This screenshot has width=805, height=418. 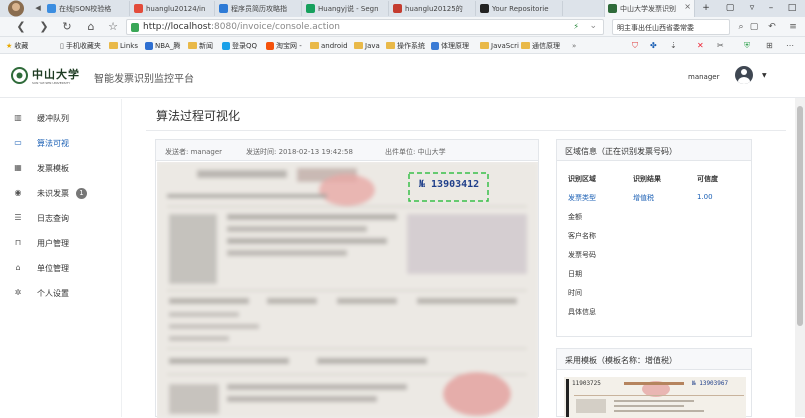 I want to click on tab-menu-icon: ▢, so click(x=730, y=8).